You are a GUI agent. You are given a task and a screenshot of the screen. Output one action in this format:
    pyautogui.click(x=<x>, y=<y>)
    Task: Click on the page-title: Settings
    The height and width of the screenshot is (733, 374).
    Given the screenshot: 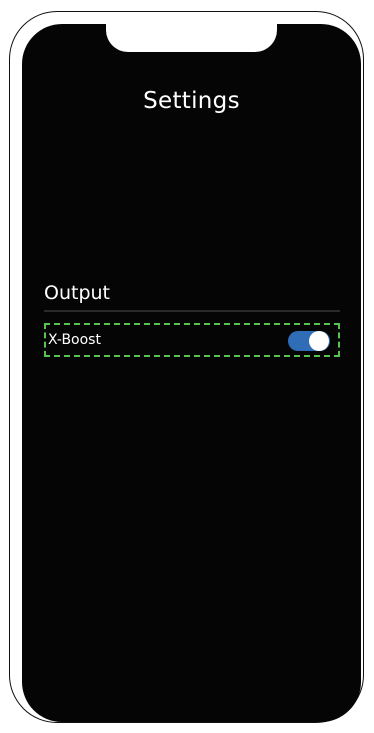 What is the action you would take?
    pyautogui.click(x=191, y=101)
    